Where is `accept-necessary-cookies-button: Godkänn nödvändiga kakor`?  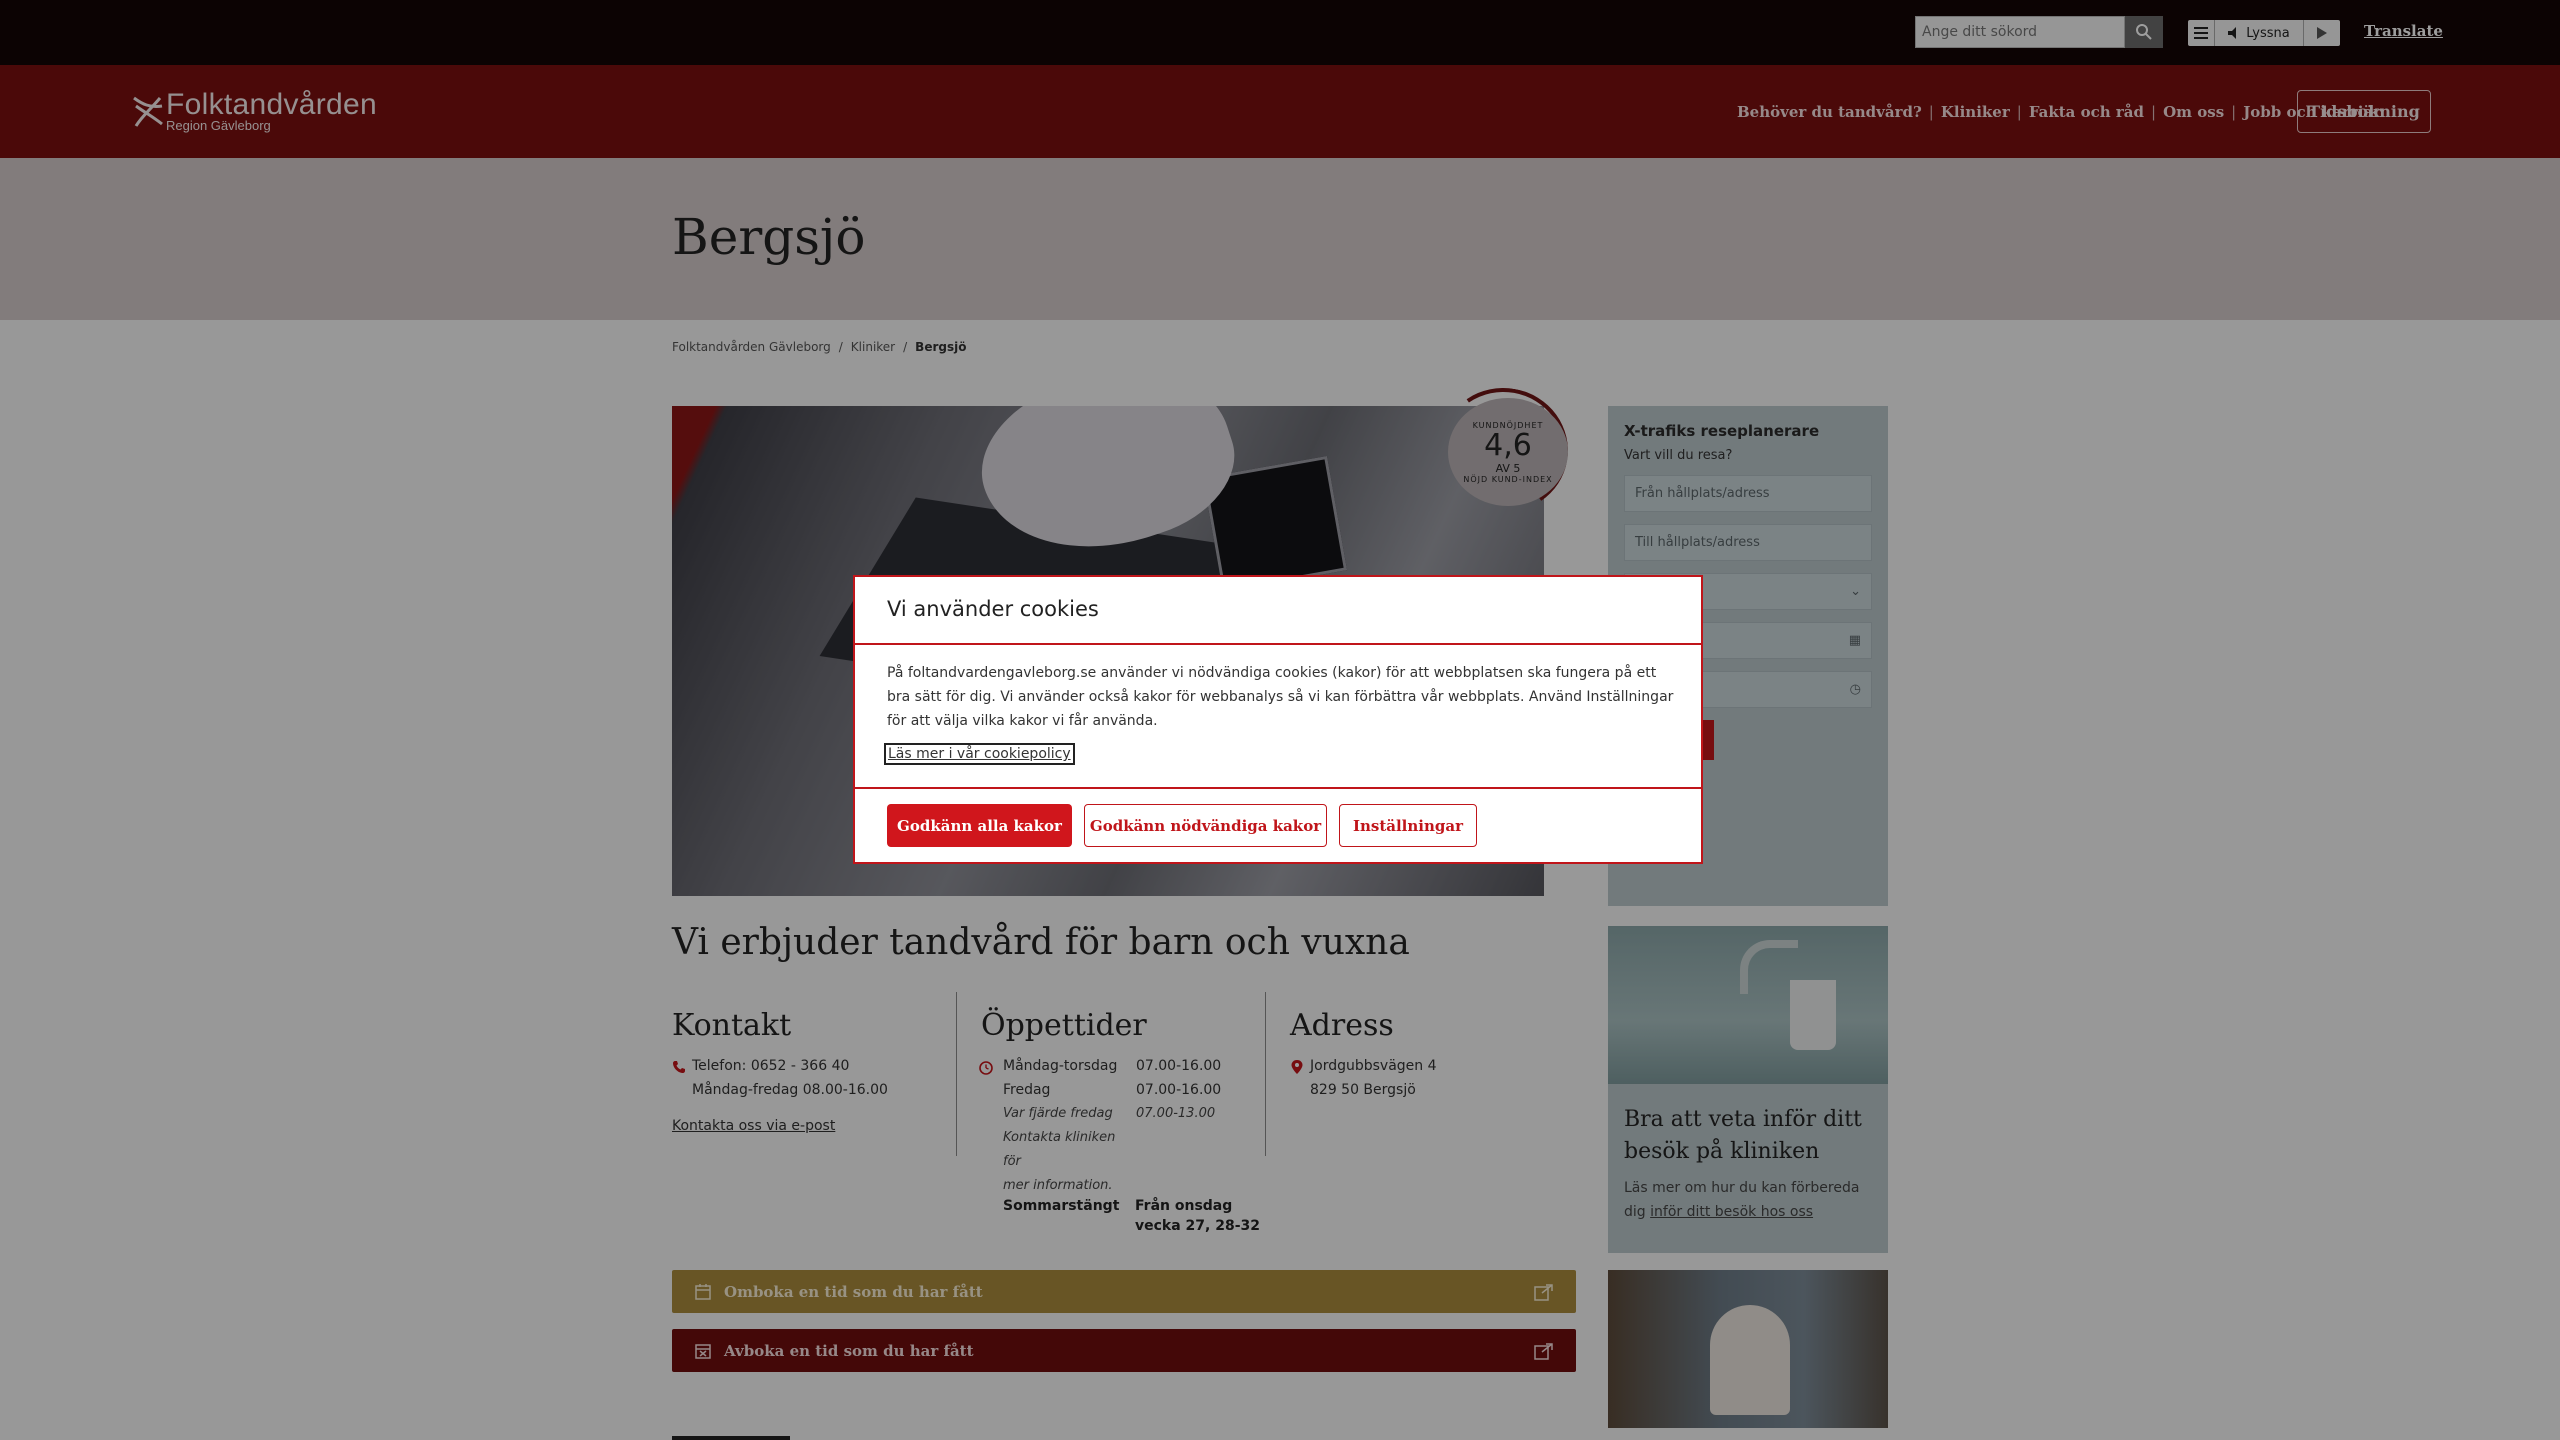 accept-necessary-cookies-button: Godkänn nödvändiga kakor is located at coordinates (1205, 825).